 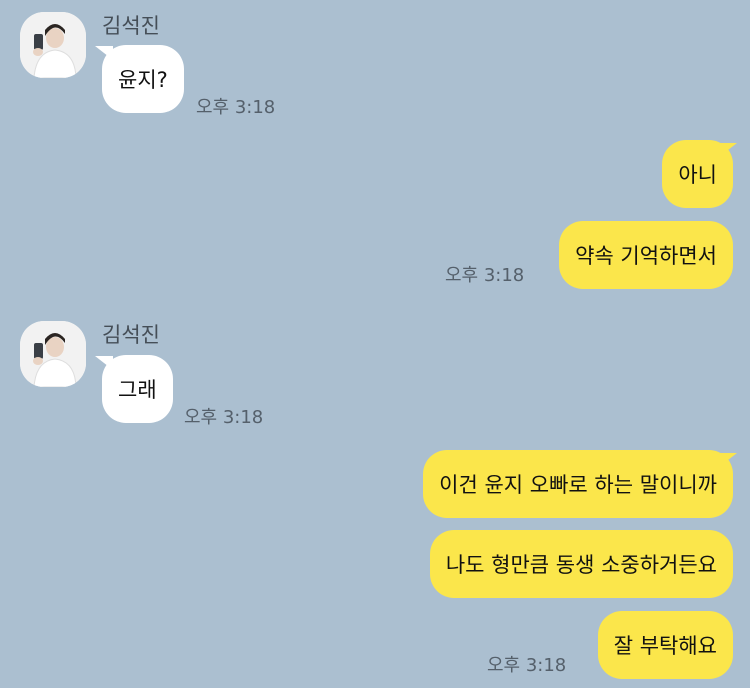 I want to click on outgoing-message-bubble: 약속 기억하면서, so click(x=646, y=255).